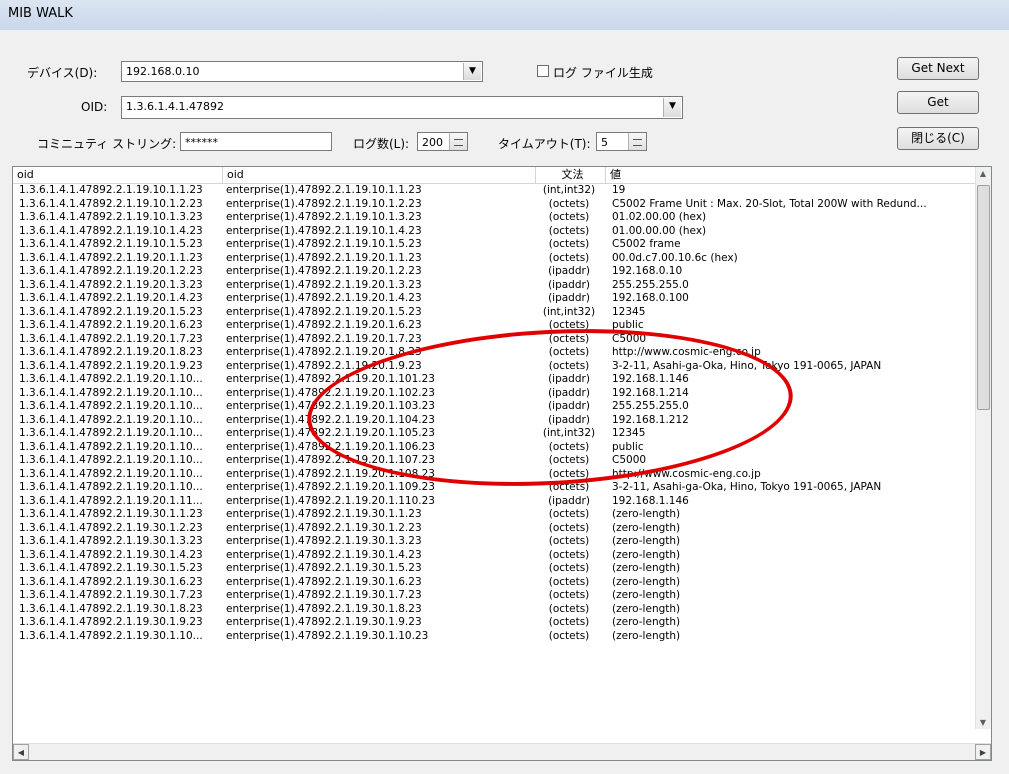 Image resolution: width=1009 pixels, height=774 pixels. Describe the element at coordinates (107, 144) in the screenshot. I see `community-label: コミニュティ ストリング:` at that location.